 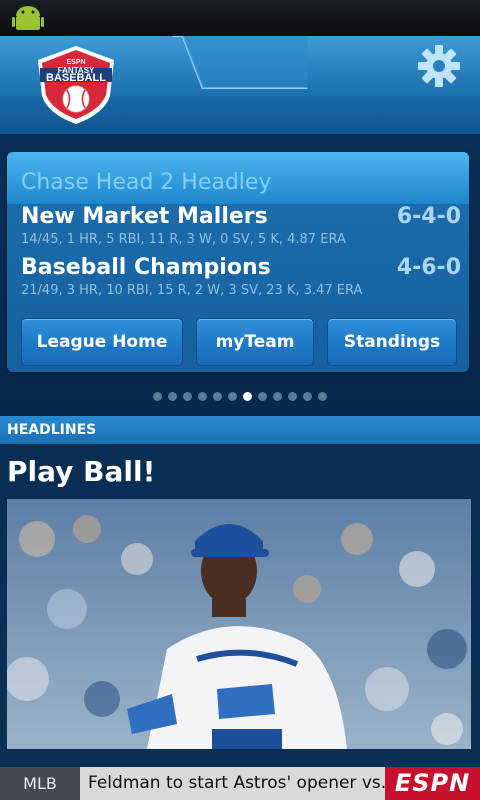 I want to click on status-bar, so click(x=240, y=18).